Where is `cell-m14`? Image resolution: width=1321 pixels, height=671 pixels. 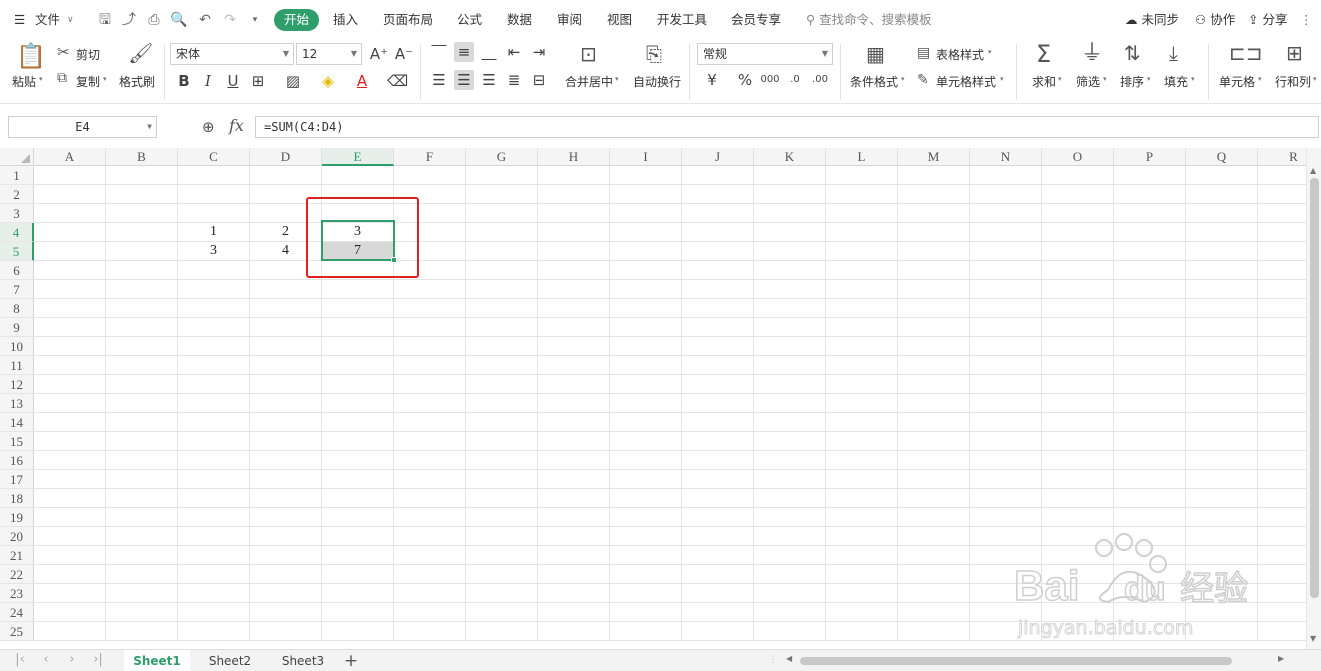
cell-m14 is located at coordinates (934, 422).